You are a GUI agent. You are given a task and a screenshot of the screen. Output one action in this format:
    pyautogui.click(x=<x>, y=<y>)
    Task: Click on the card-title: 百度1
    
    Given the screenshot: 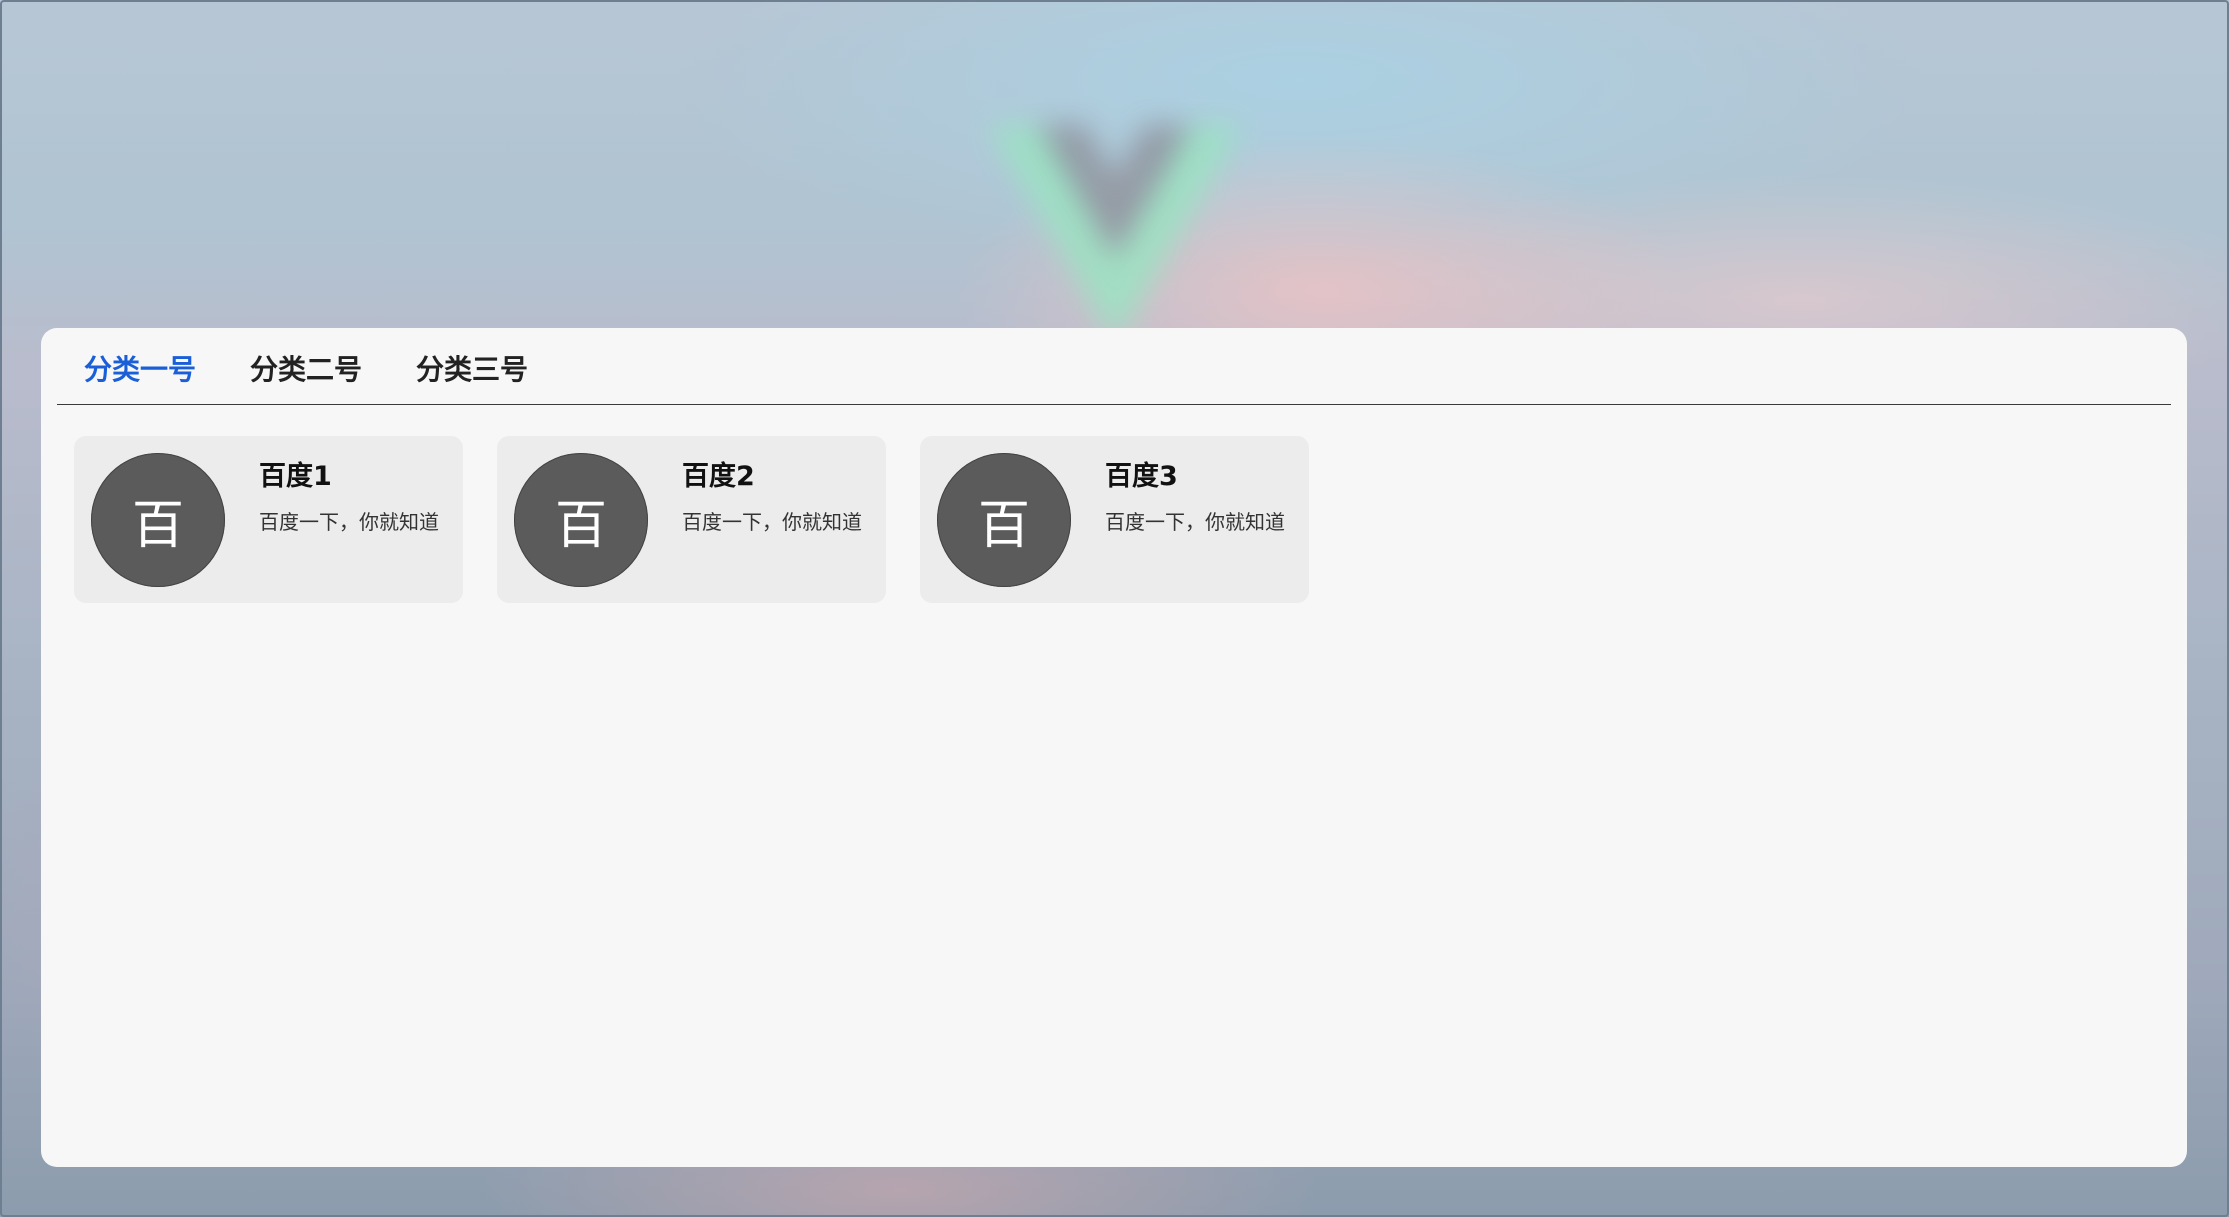 What is the action you would take?
    pyautogui.click(x=295, y=476)
    